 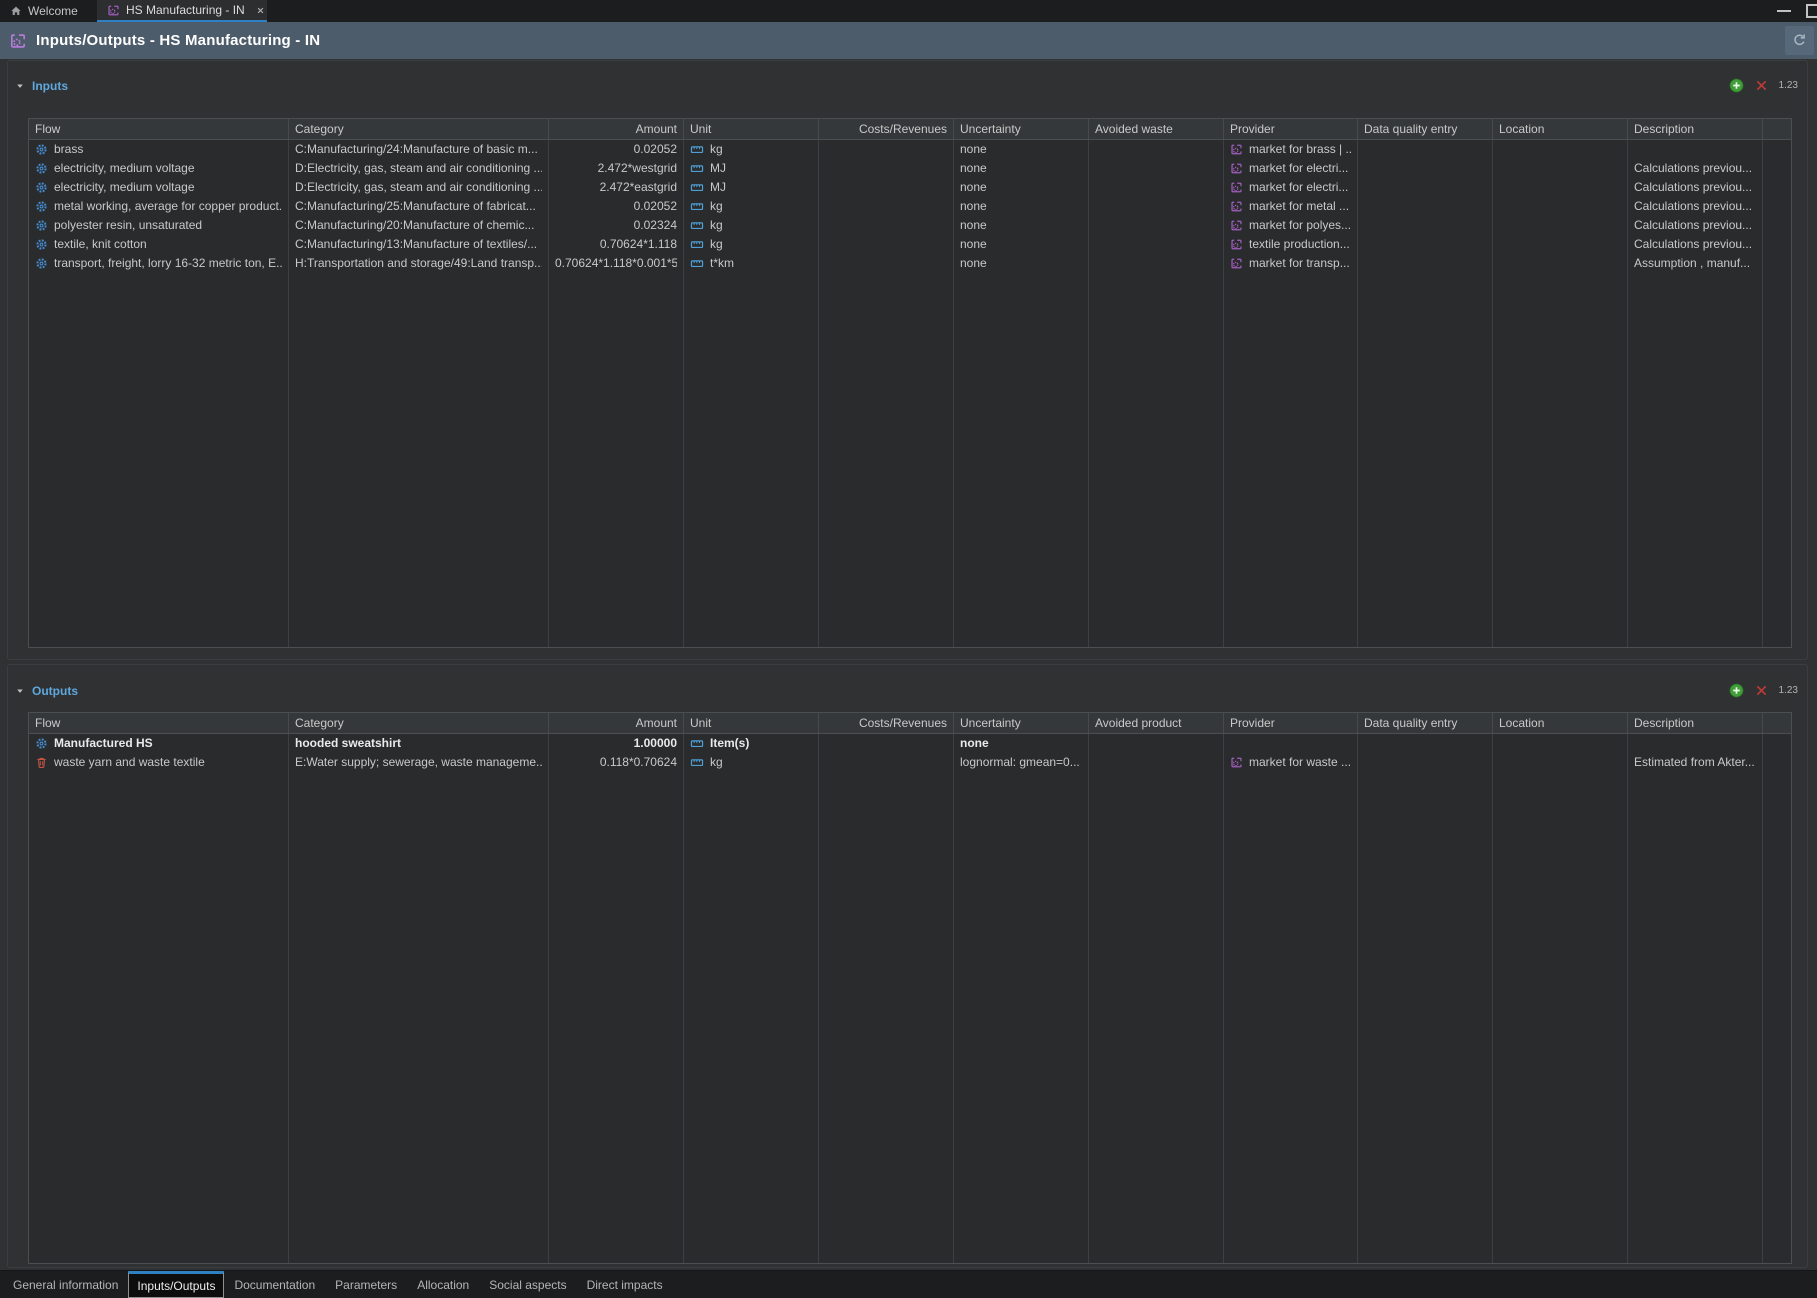 I want to click on tab-parameters: Parameters, so click(x=366, y=1284).